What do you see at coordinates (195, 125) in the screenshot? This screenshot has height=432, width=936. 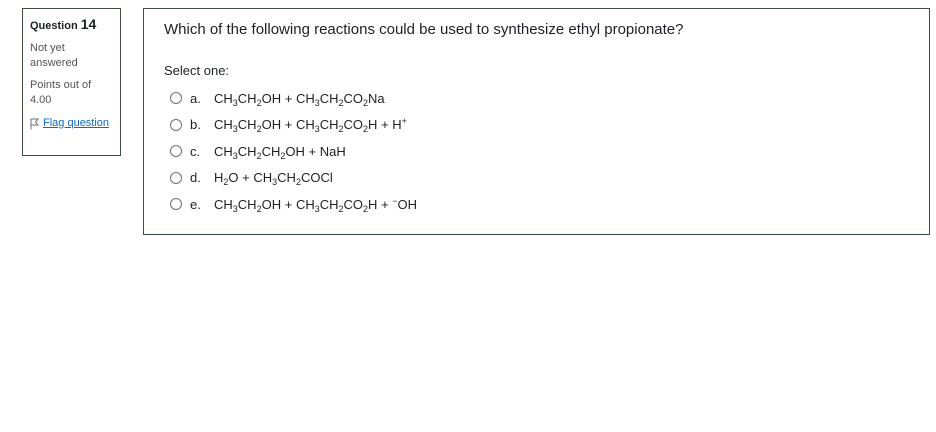 I see `answer-letter: b.` at bounding box center [195, 125].